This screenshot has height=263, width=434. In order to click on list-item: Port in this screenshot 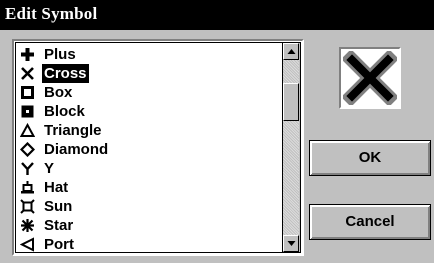, I will do `click(150, 244)`.